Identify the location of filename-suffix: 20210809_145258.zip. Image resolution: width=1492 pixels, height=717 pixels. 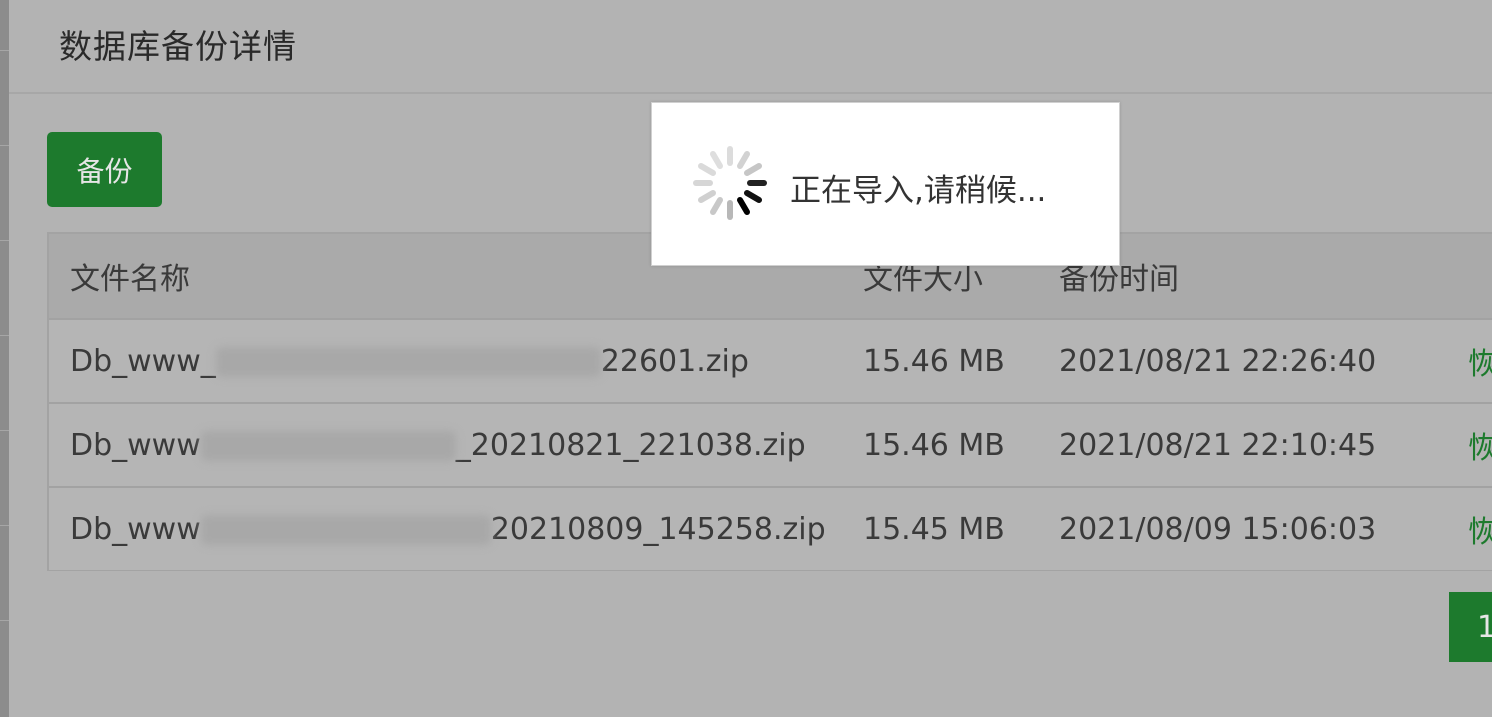
(658, 529).